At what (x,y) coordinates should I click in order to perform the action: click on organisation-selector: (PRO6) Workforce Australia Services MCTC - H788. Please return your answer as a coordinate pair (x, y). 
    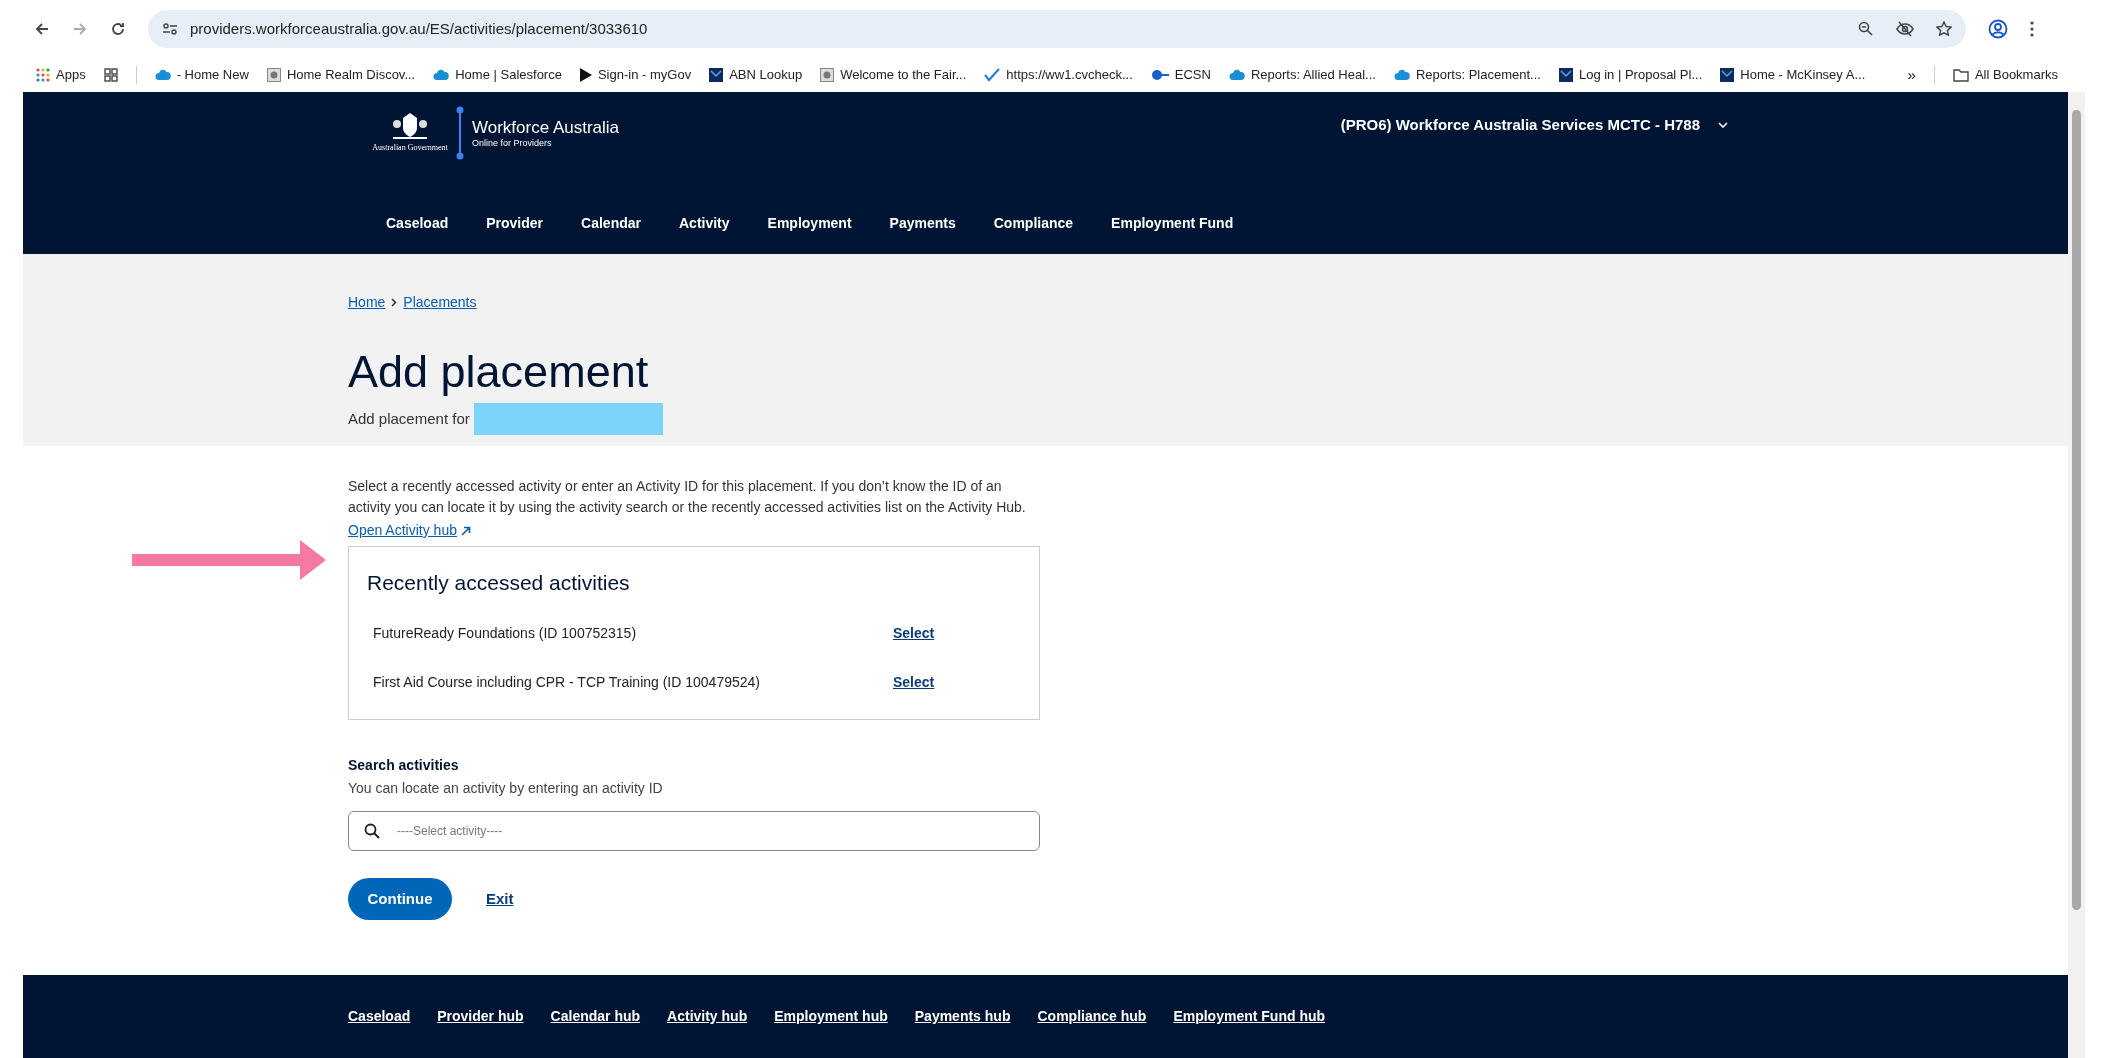
    Looking at the image, I should click on (1534, 125).